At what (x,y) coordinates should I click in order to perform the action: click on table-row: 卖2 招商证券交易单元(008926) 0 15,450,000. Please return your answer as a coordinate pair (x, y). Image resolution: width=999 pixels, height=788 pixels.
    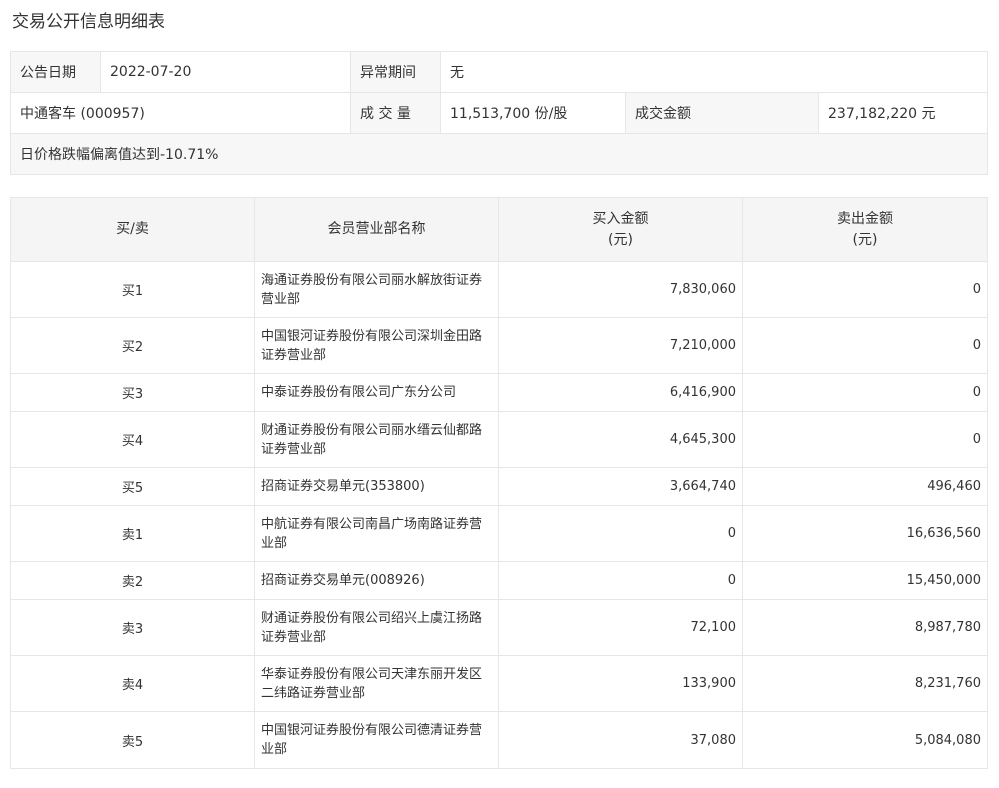
    Looking at the image, I should click on (499, 580).